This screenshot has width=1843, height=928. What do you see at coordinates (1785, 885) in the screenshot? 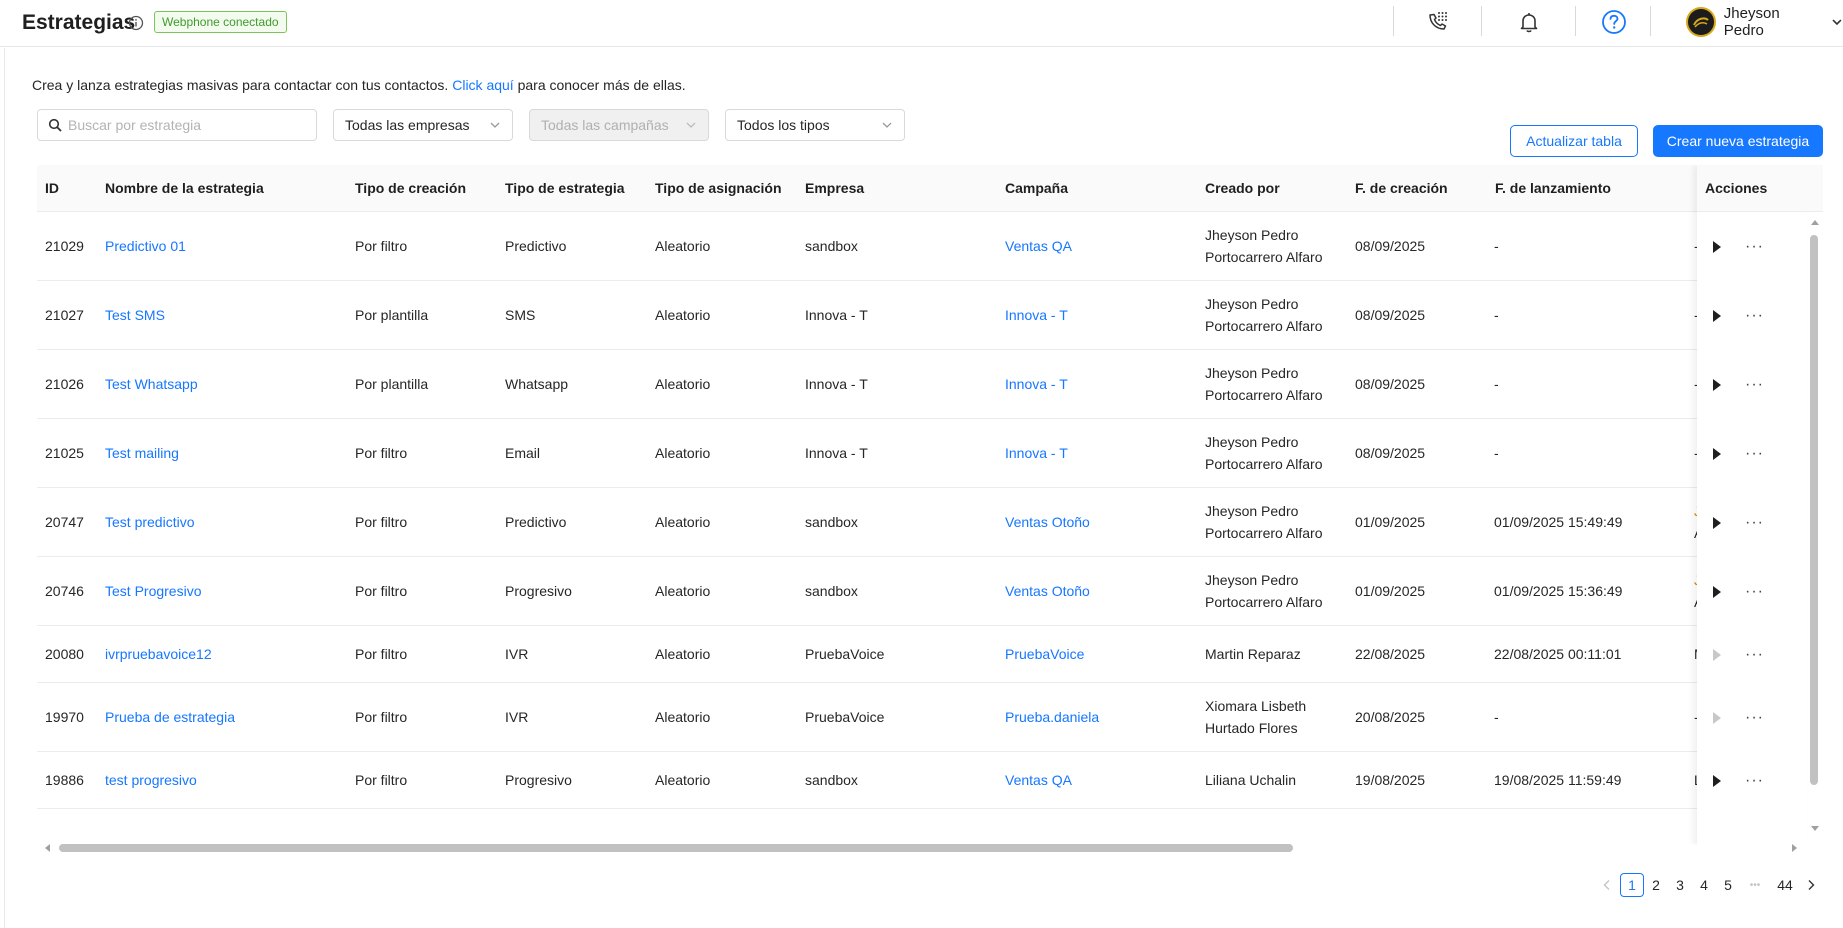
I see `pagination-page: 44` at bounding box center [1785, 885].